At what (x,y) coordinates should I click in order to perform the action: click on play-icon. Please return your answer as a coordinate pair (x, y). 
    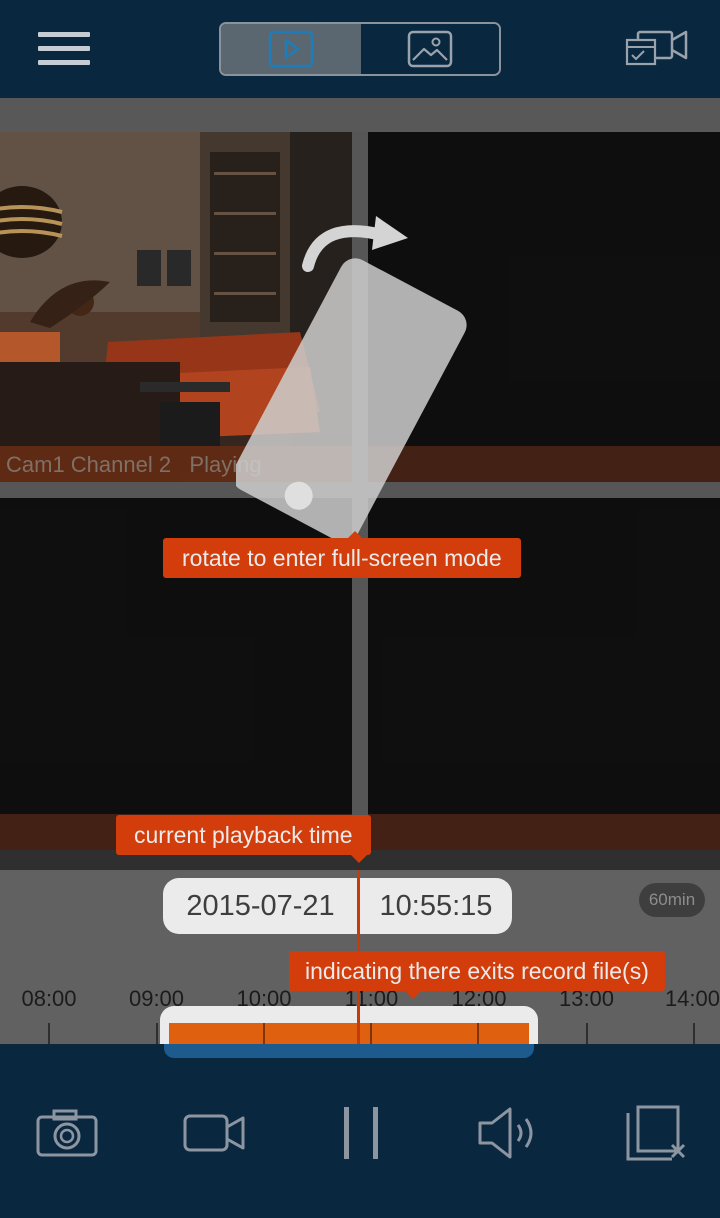
    Looking at the image, I should click on (291, 49).